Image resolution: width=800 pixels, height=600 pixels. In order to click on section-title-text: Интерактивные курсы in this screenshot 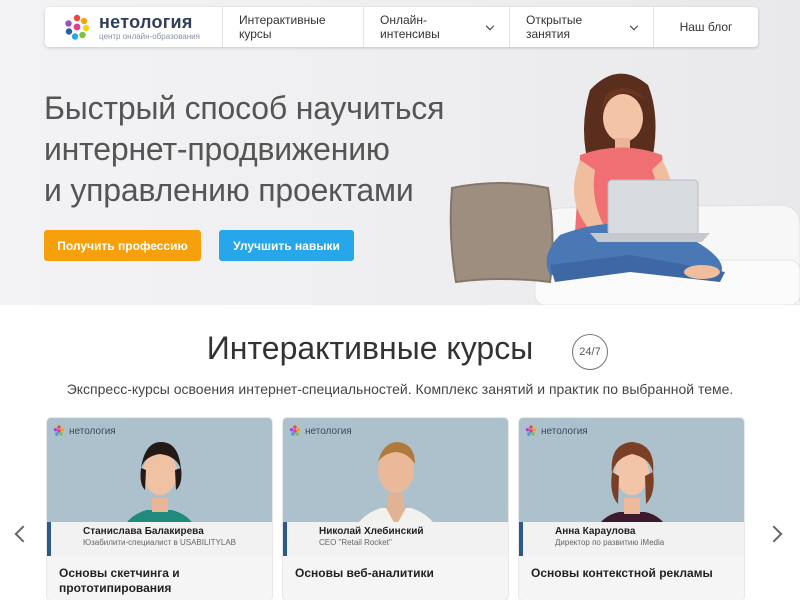, I will do `click(370, 348)`.